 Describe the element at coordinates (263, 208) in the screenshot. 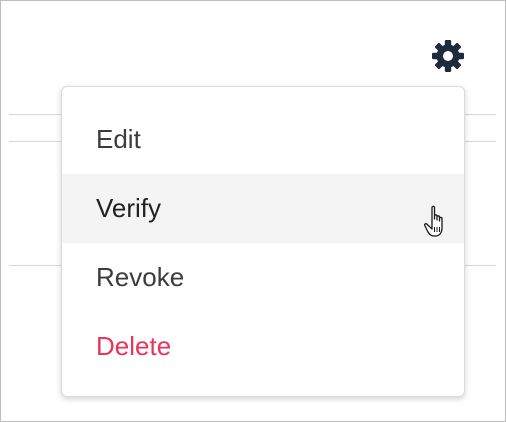

I see `menu-item-verify: Verify` at that location.